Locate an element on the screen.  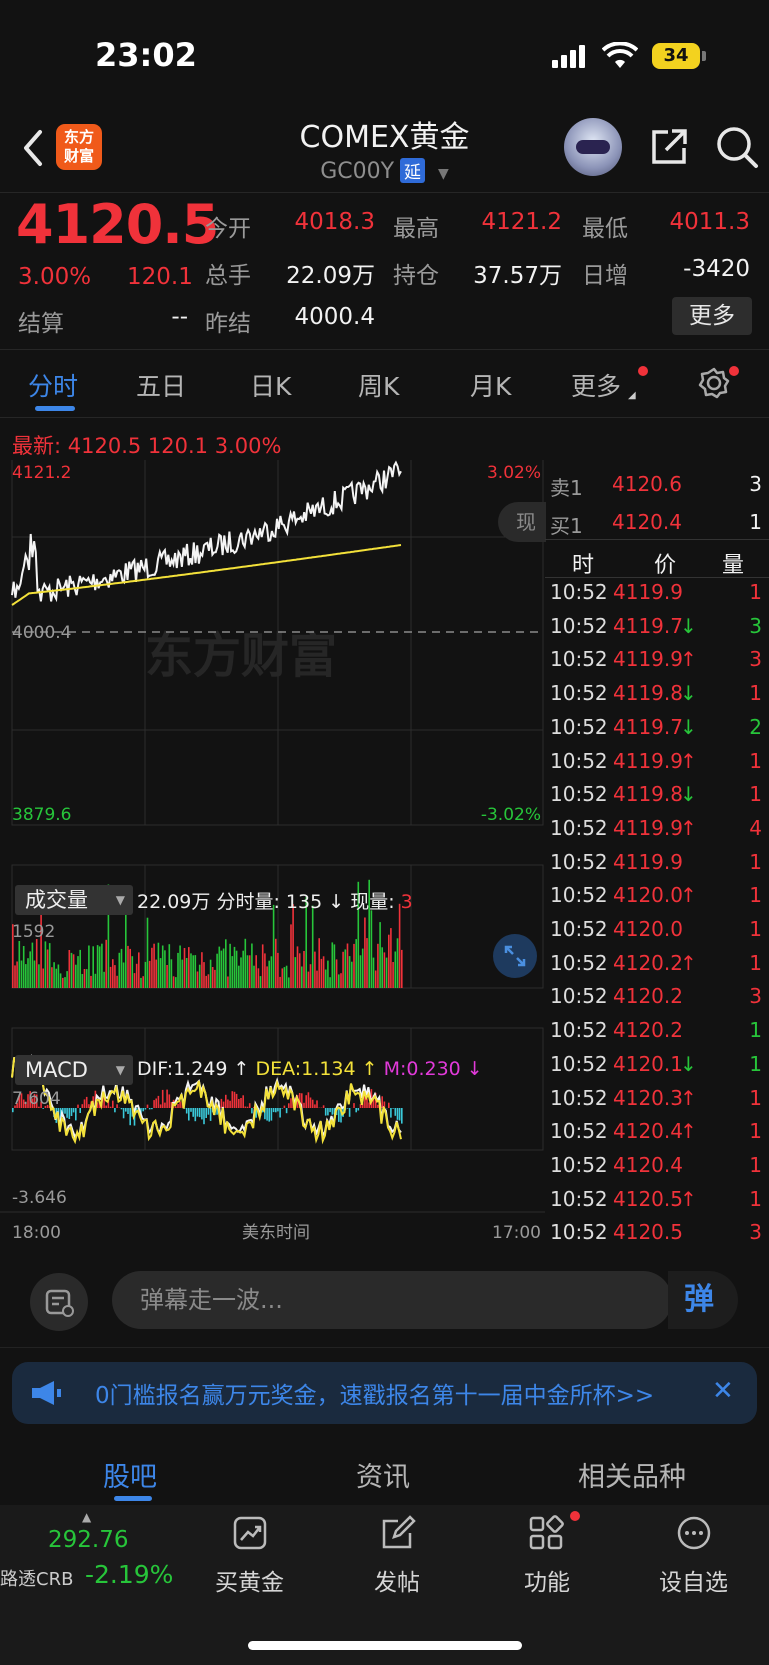
more-quote-button: 更多 is located at coordinates (712, 316).